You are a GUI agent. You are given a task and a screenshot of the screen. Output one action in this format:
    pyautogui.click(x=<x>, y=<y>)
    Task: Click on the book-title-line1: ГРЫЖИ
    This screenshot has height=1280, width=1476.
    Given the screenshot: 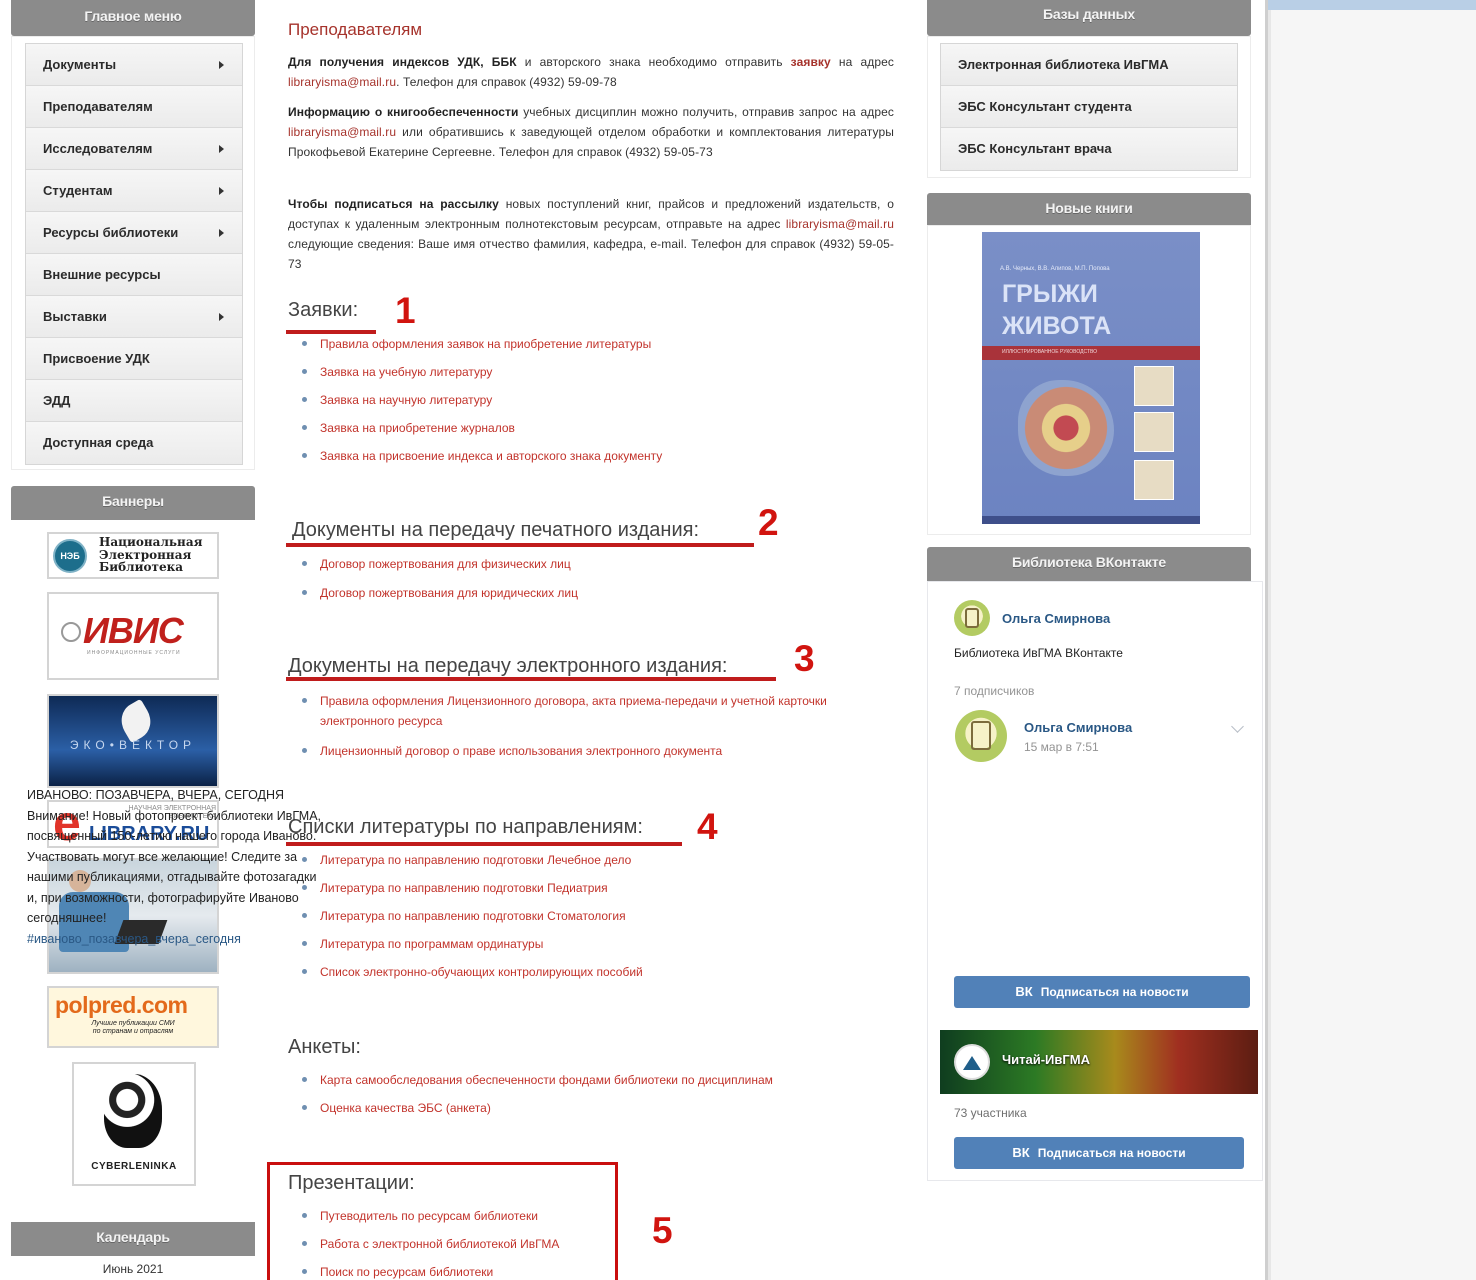 What is the action you would take?
    pyautogui.click(x=1050, y=294)
    